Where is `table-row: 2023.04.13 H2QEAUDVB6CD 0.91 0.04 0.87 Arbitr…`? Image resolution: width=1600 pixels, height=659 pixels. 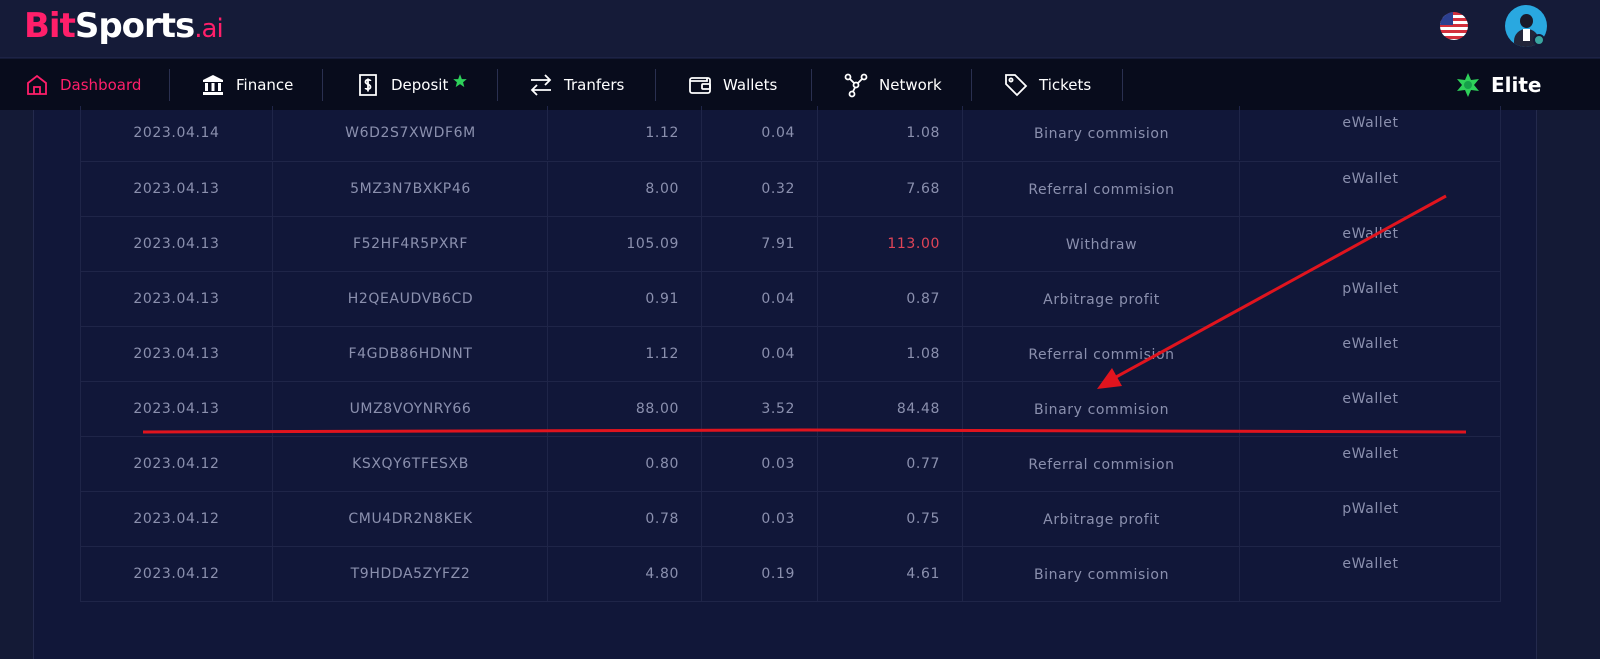
table-row: 2023.04.13 H2QEAUDVB6CD 0.91 0.04 0.87 Arbitr… is located at coordinates (790, 298).